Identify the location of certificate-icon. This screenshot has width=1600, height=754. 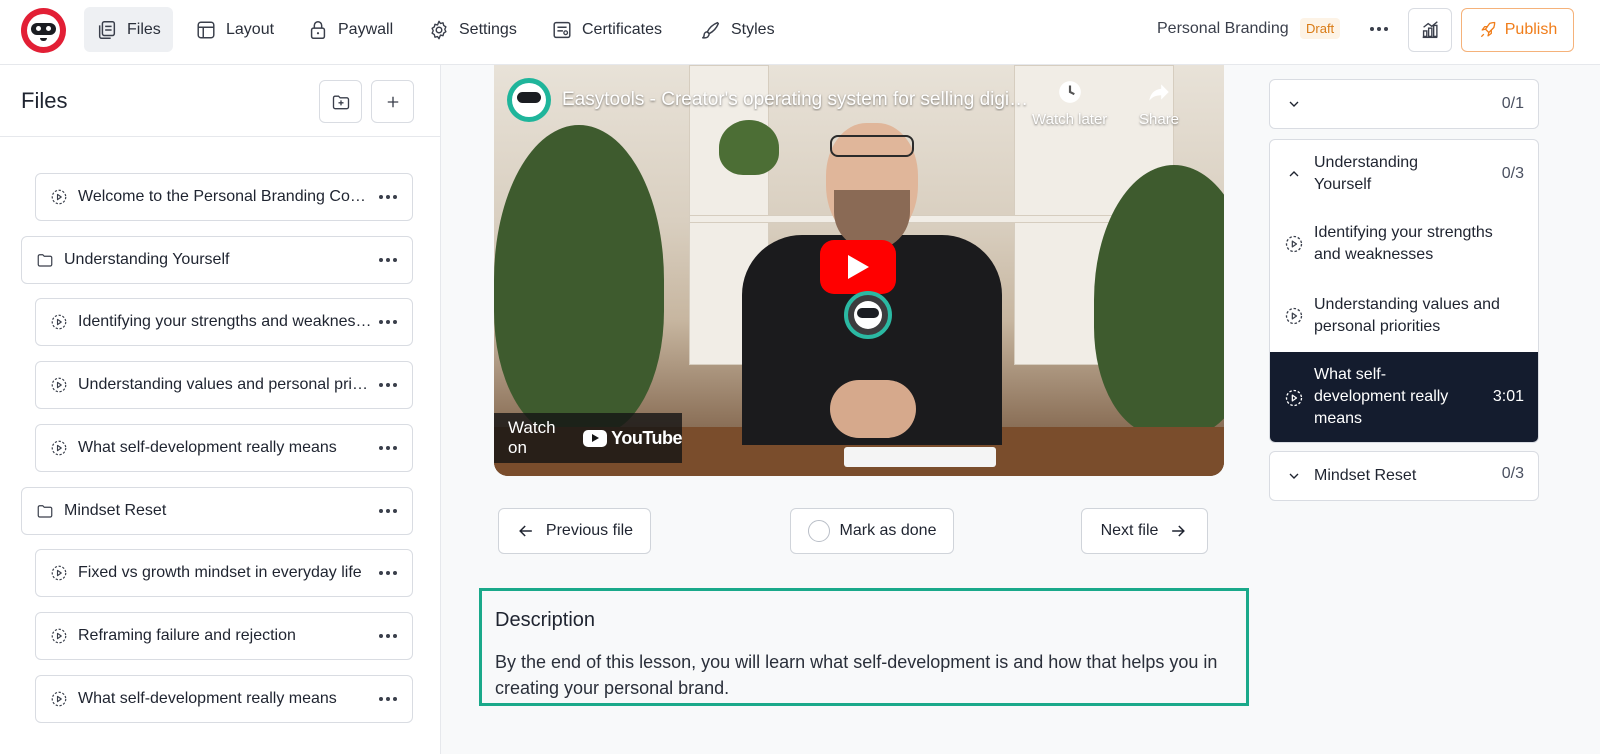
(562, 29).